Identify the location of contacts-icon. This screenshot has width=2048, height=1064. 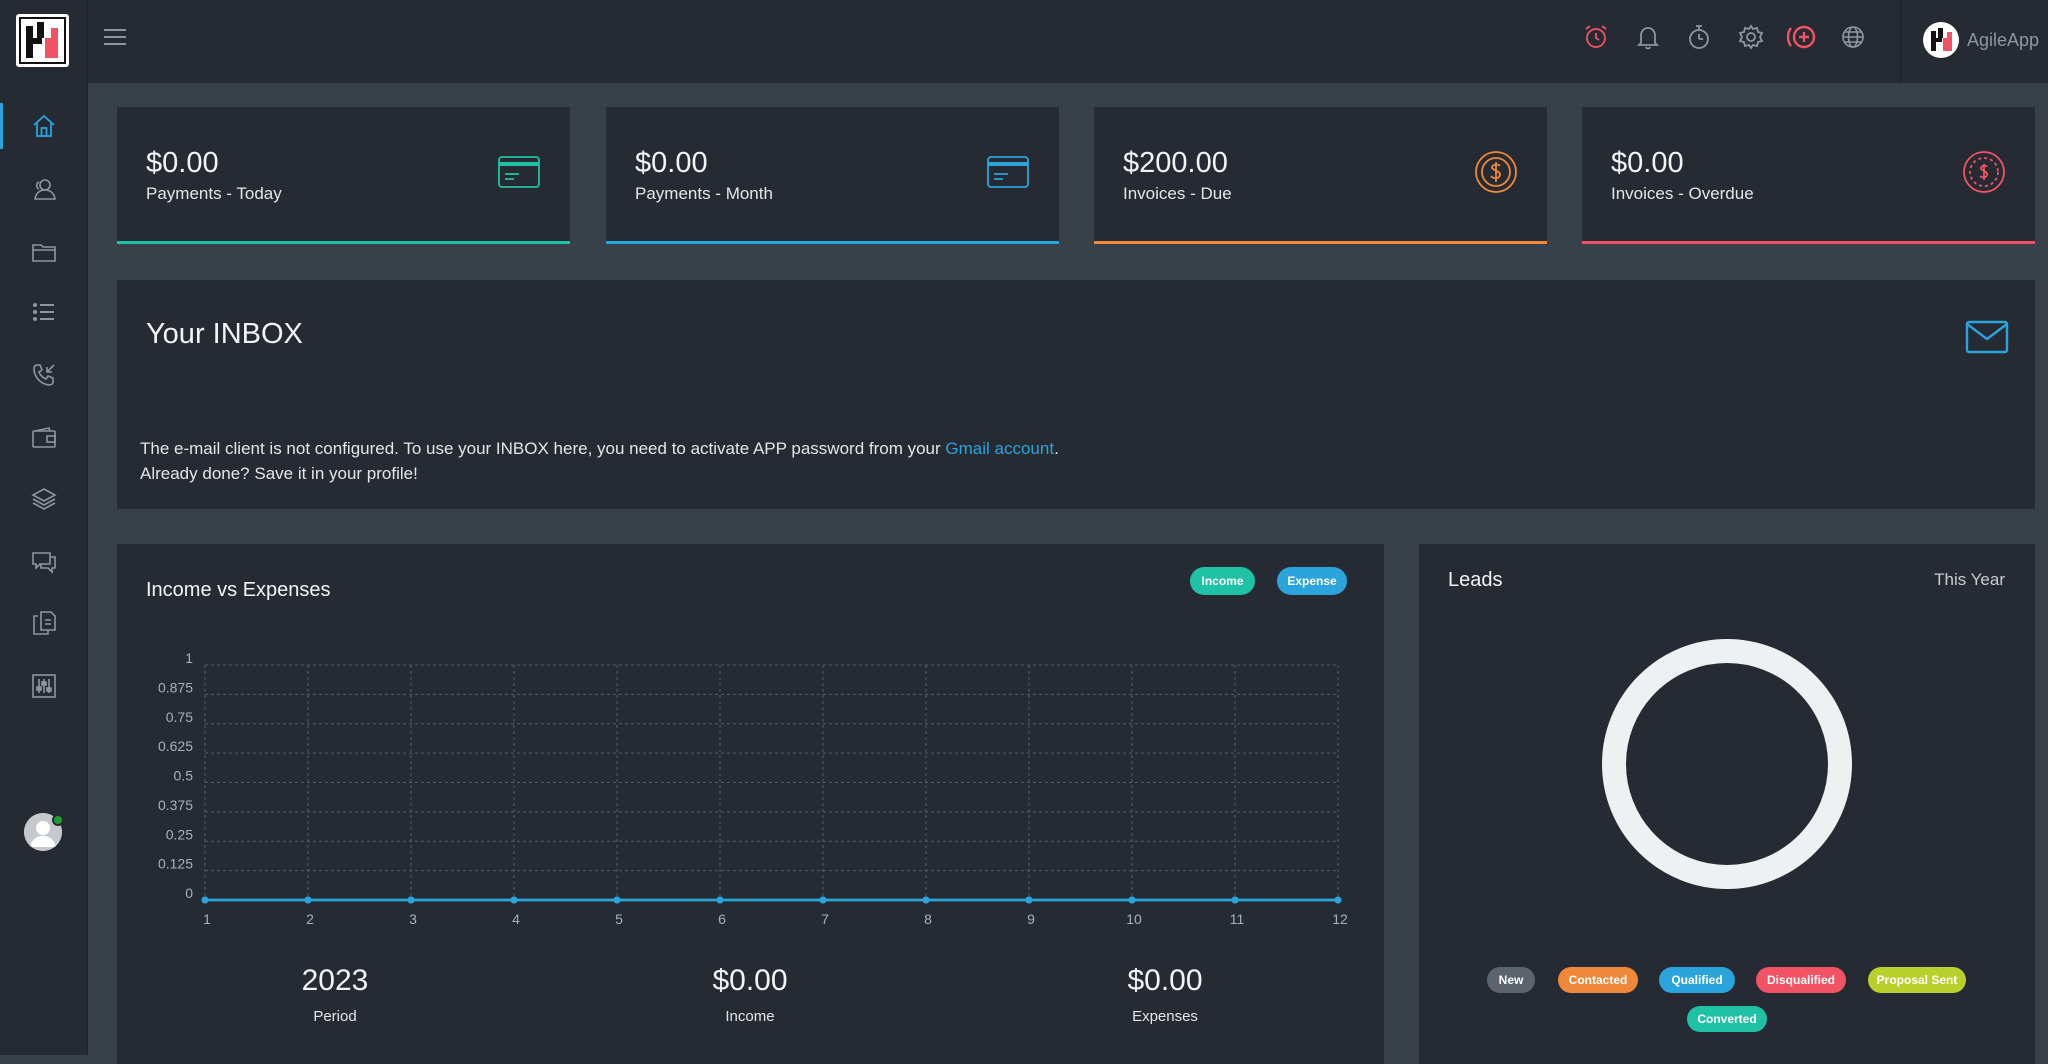
(45, 189).